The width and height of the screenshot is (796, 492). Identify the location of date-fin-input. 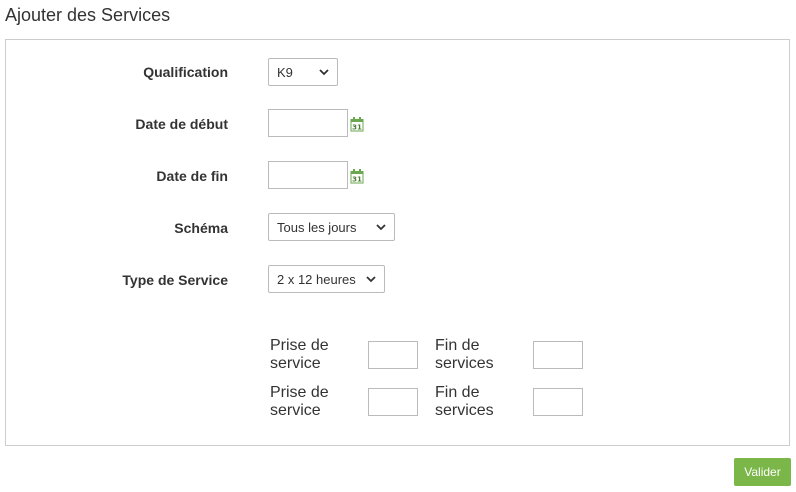
(308, 175).